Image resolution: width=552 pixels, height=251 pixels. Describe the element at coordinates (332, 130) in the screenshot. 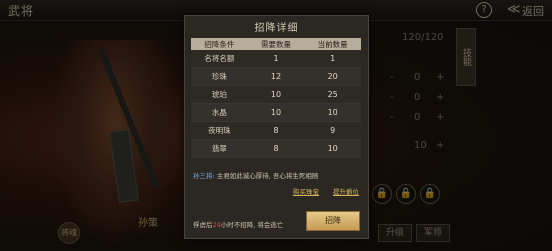

I see `current-cell: 9` at that location.